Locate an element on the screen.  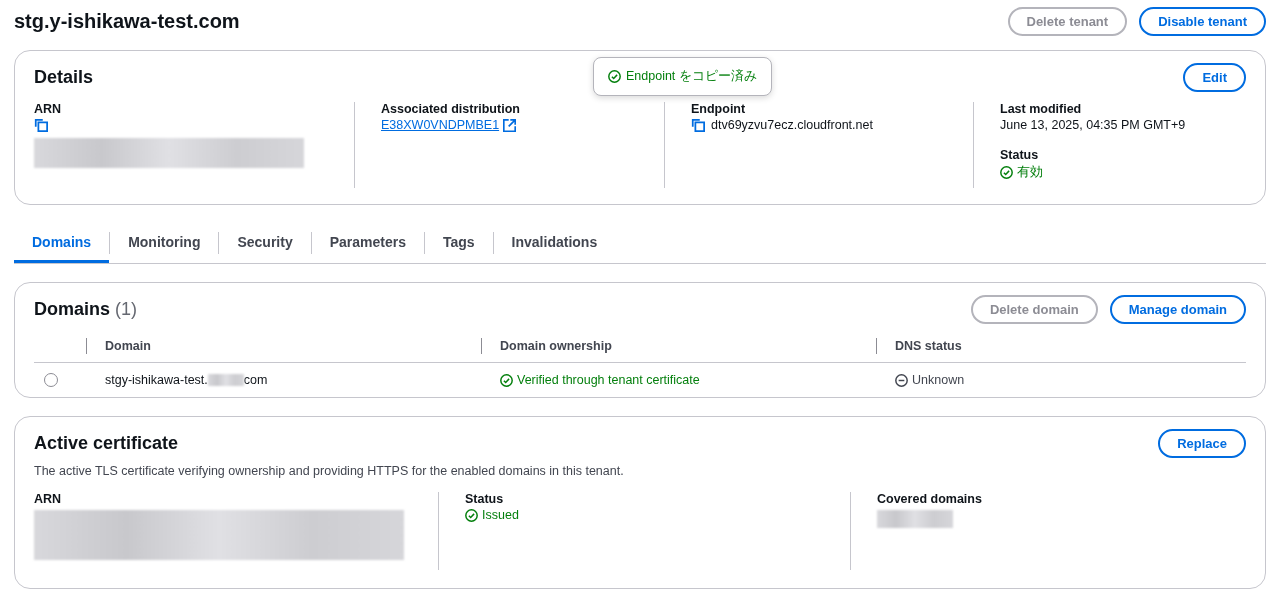
column-header: Domain is located at coordinates (283, 346).